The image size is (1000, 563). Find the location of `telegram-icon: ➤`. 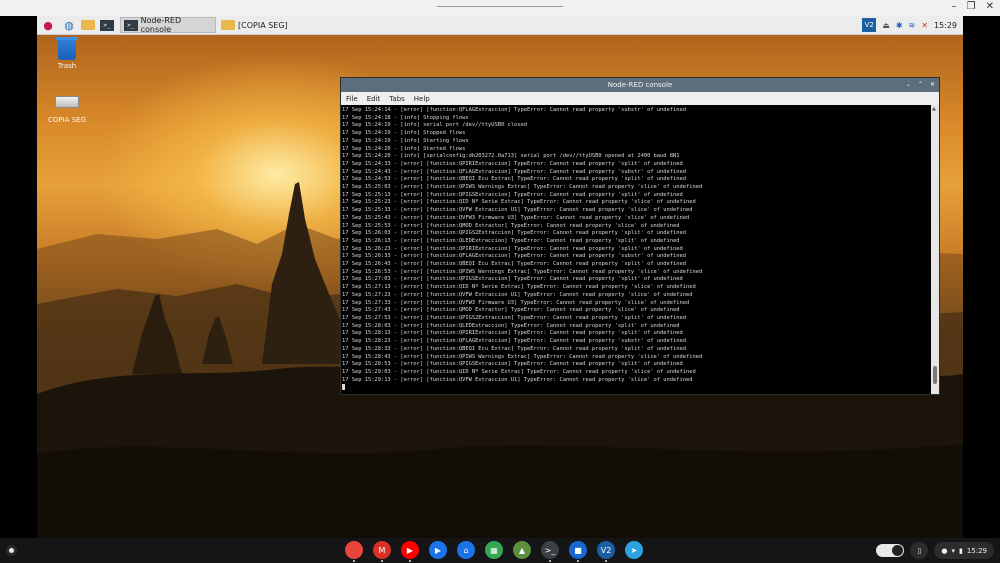

telegram-icon: ➤ is located at coordinates (634, 550).